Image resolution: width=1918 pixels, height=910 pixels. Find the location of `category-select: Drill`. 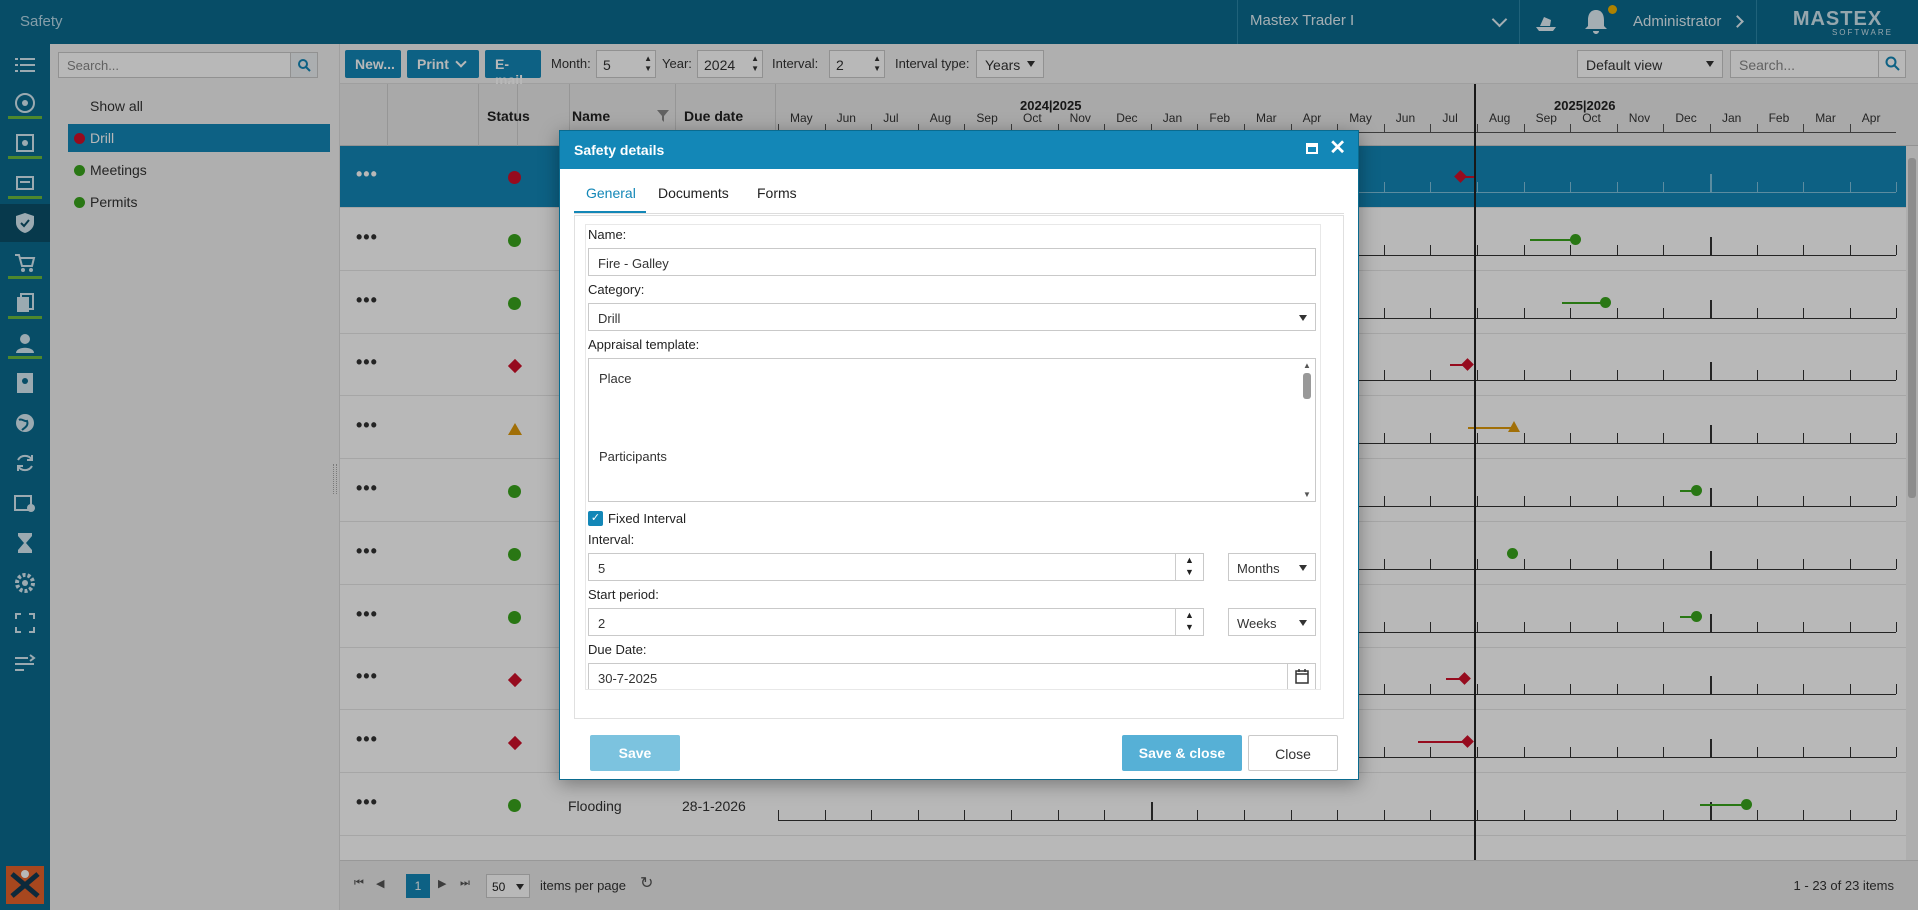

category-select: Drill is located at coordinates (952, 317).